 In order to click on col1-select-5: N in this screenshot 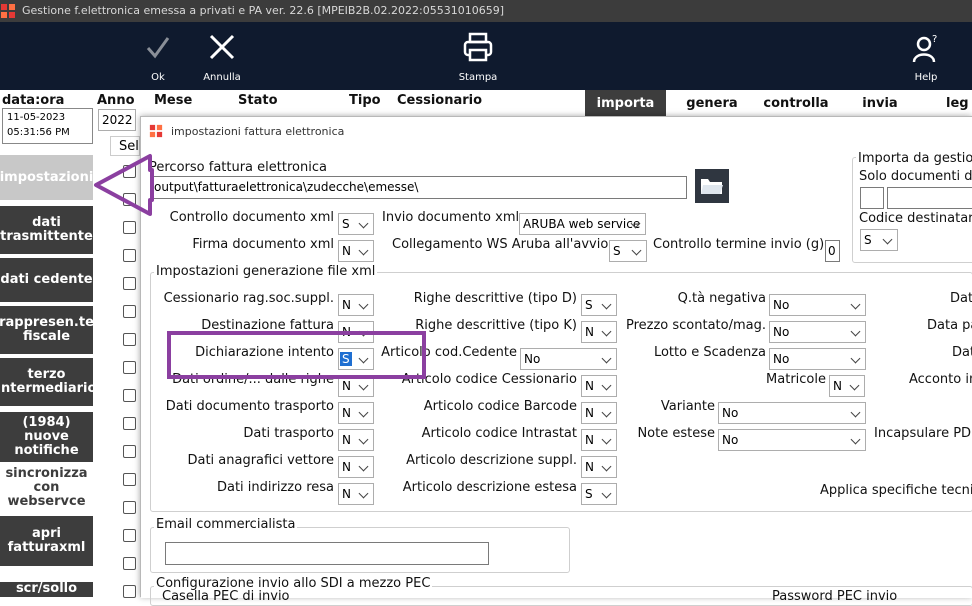, I will do `click(356, 440)`.